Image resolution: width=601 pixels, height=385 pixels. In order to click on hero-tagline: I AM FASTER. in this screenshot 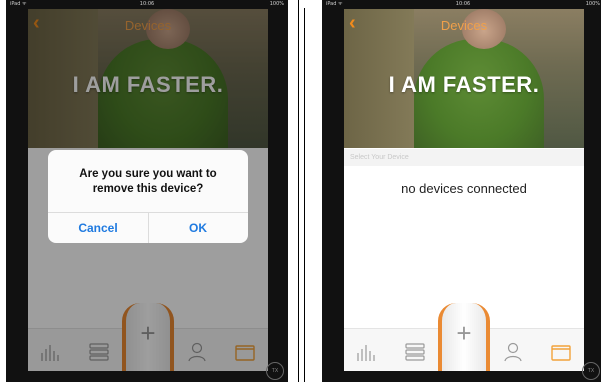, I will do `click(464, 84)`.